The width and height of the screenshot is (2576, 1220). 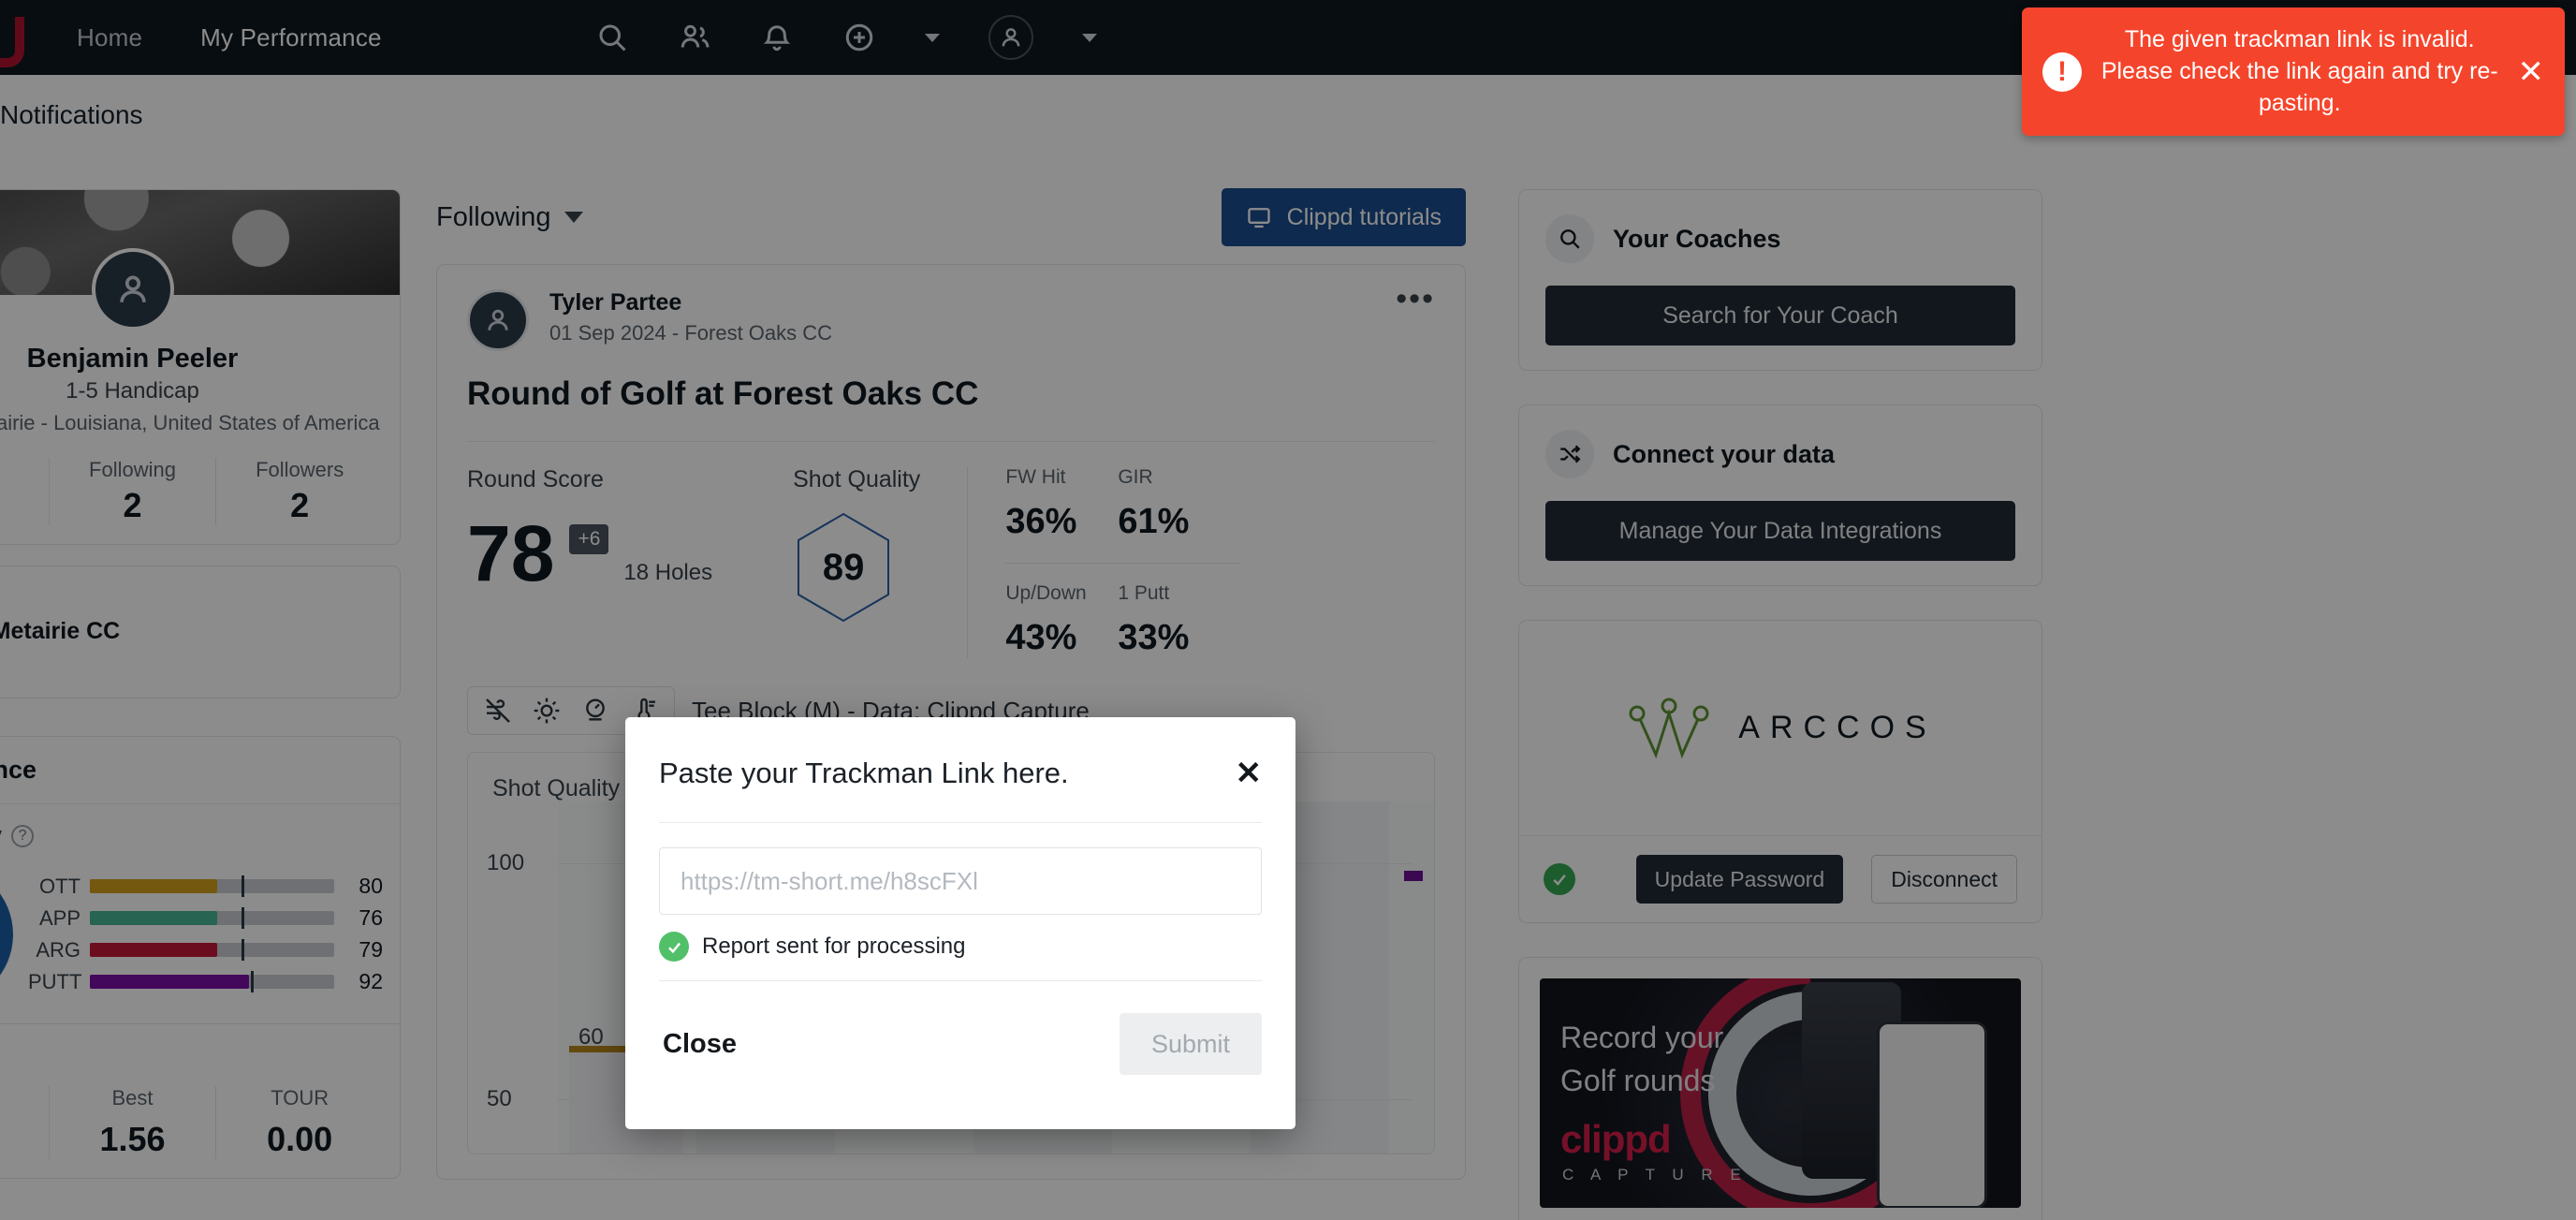 What do you see at coordinates (674, 947) in the screenshot?
I see `check-icon` at bounding box center [674, 947].